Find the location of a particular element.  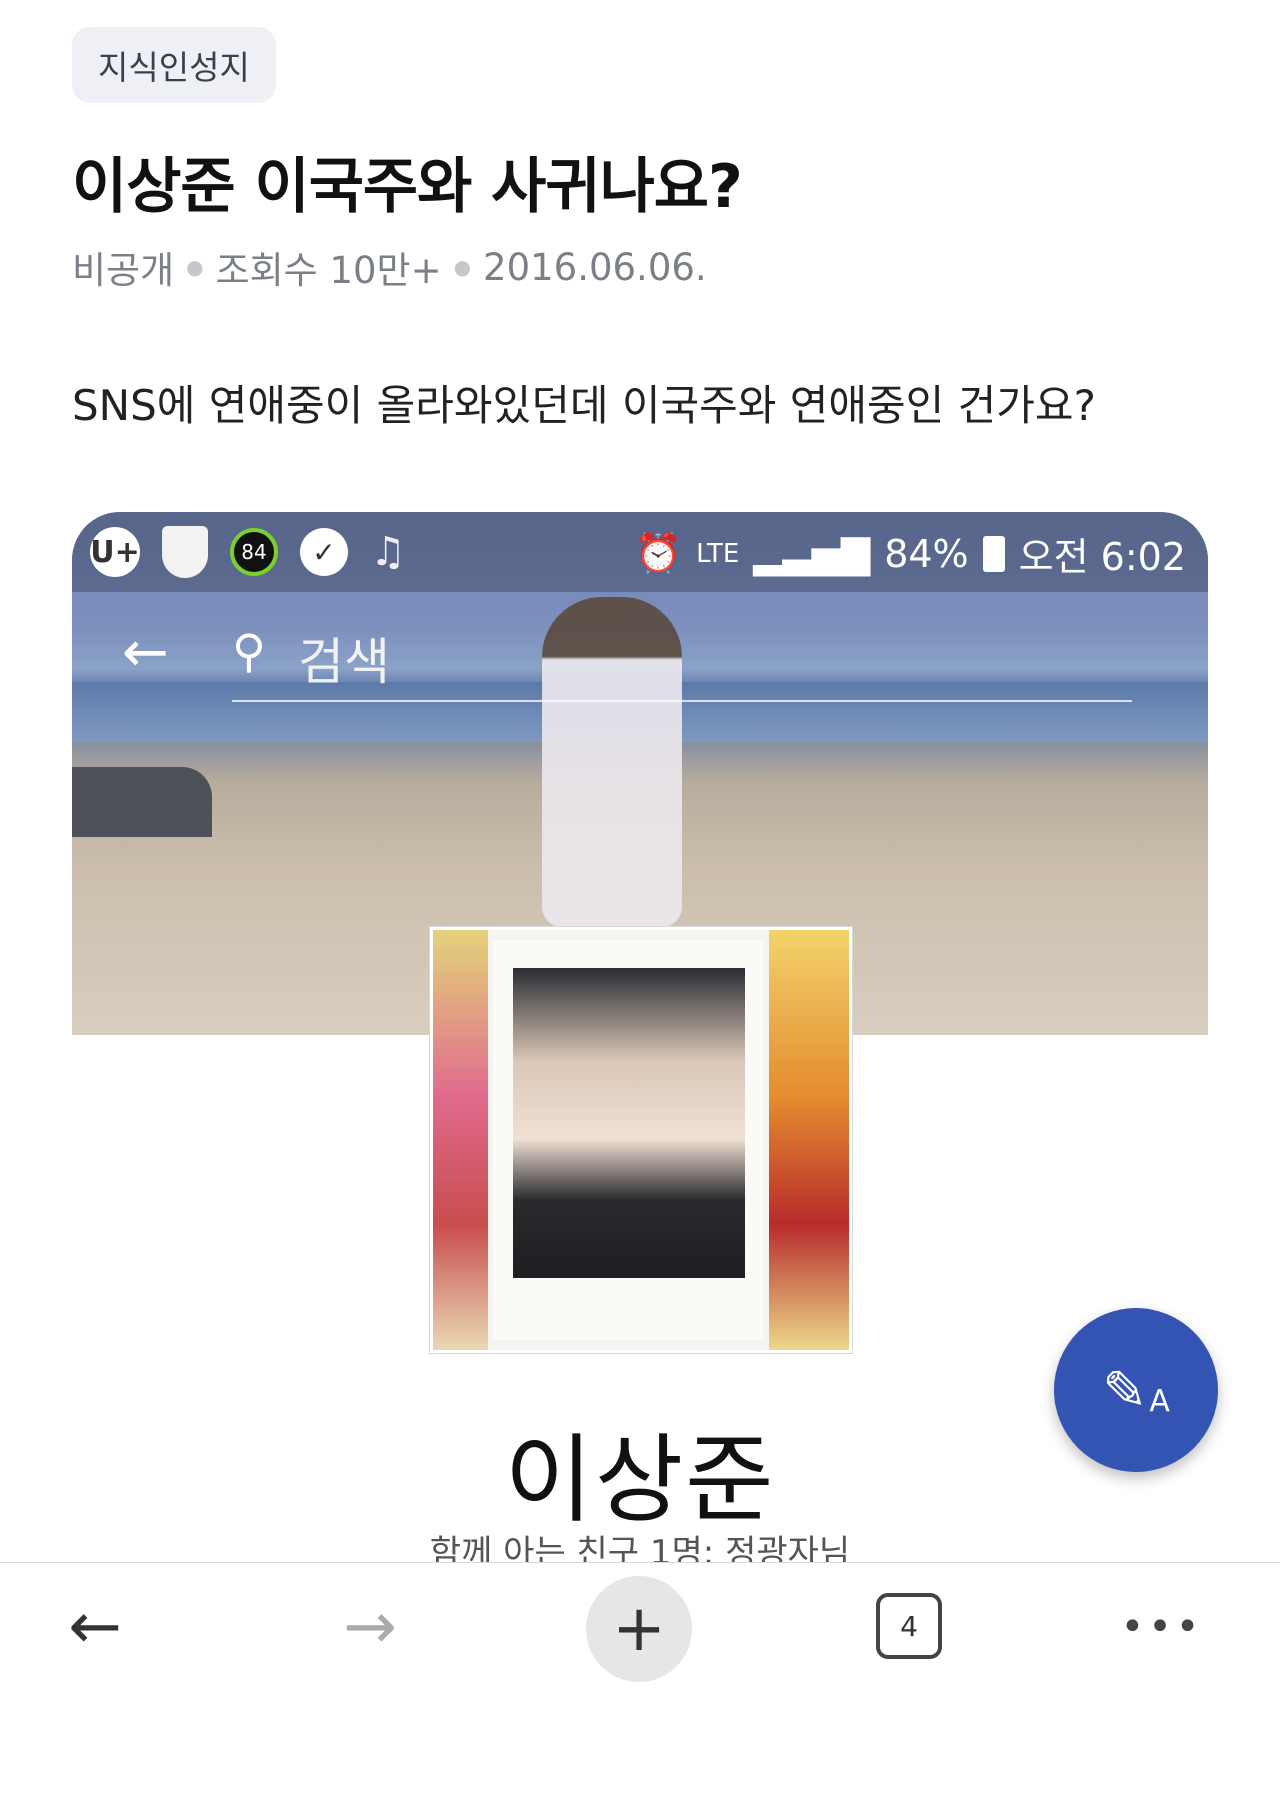

status-bar-right: ⏰ LTE ▂▃▅▇ 84% 오전 6:02 is located at coordinates (910, 553).